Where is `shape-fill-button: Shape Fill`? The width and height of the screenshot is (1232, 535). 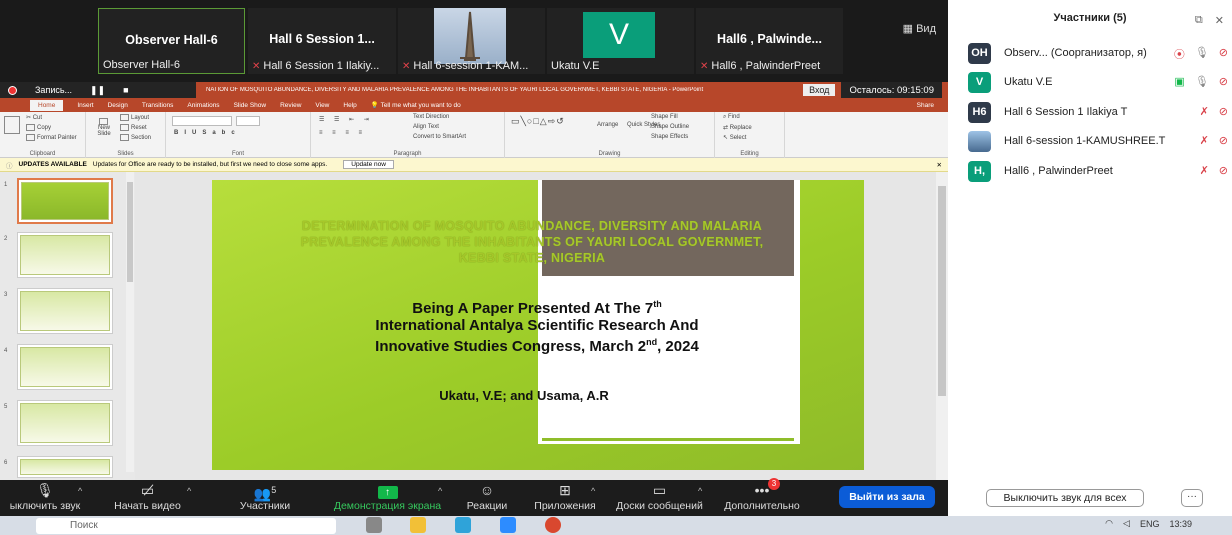 shape-fill-button: Shape Fill is located at coordinates (664, 117).